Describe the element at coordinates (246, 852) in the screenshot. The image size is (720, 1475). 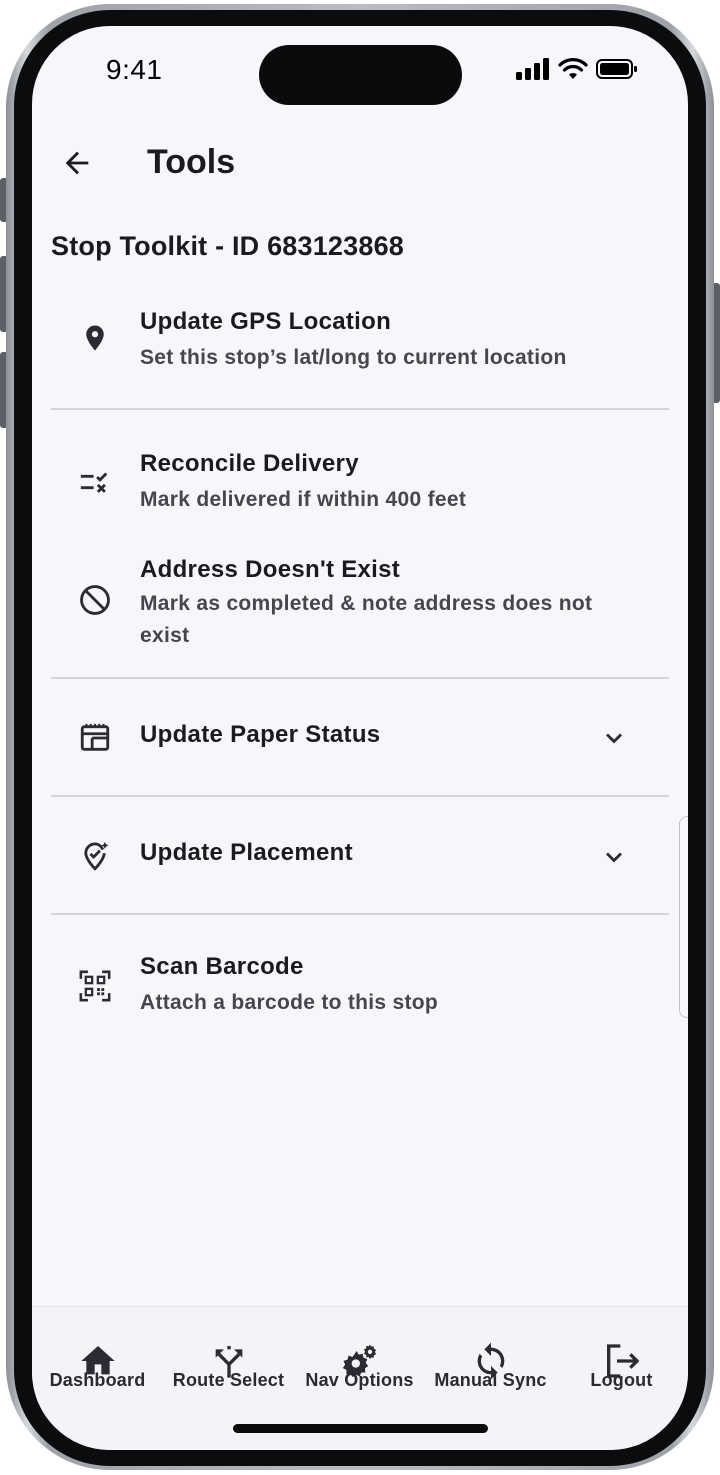
I see `action-title: Update Placement` at that location.